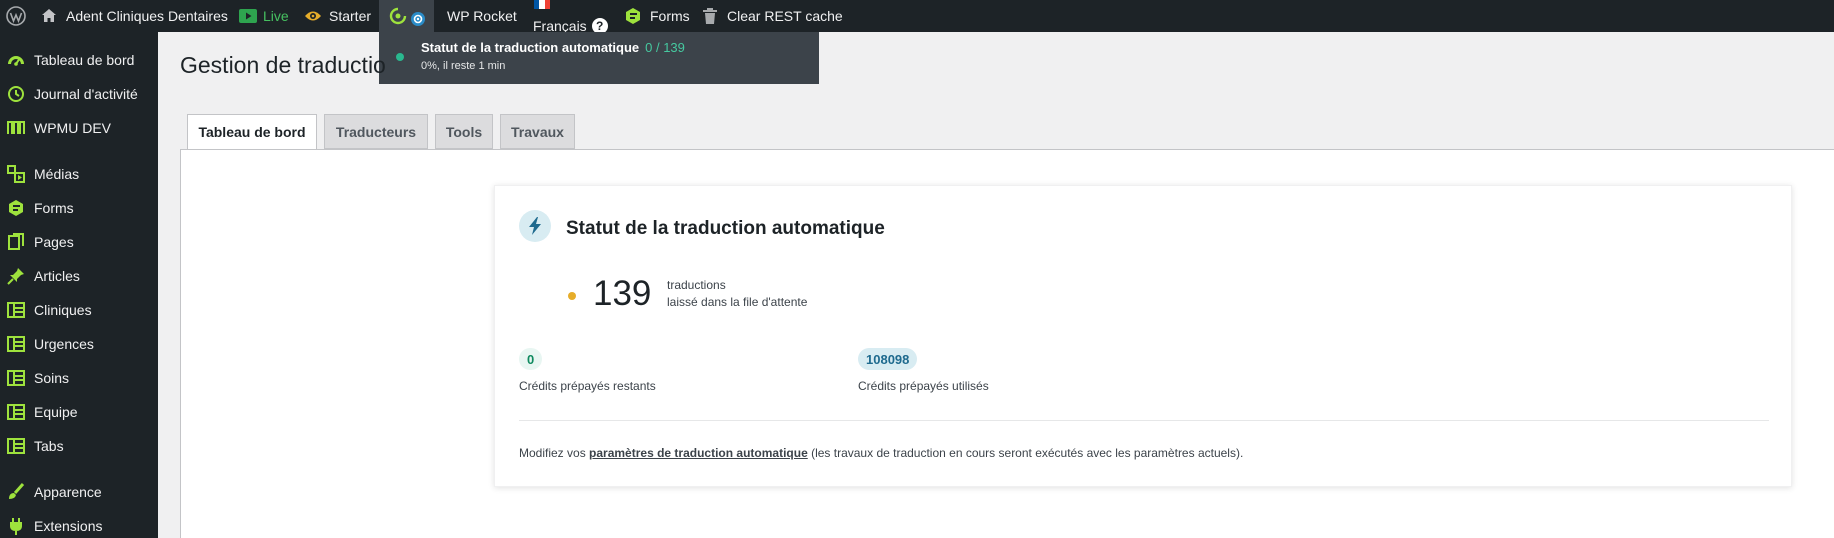 The width and height of the screenshot is (1834, 538). I want to click on card-divider, so click(1144, 420).